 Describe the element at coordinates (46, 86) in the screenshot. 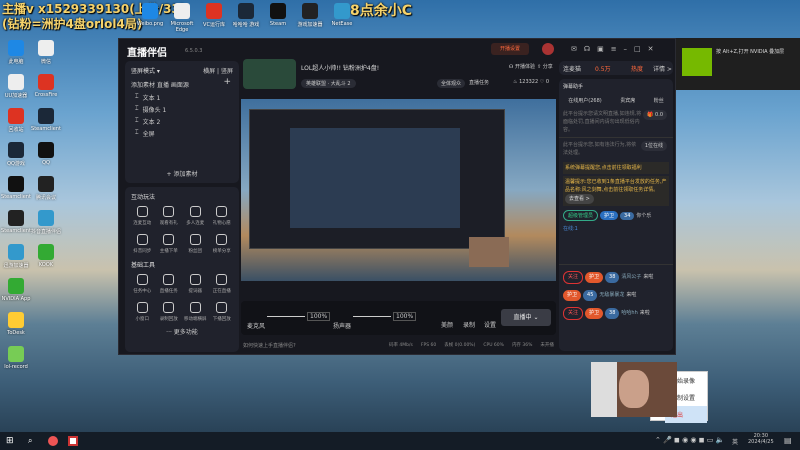

I see `desktop-icon: CrossFire` at that location.